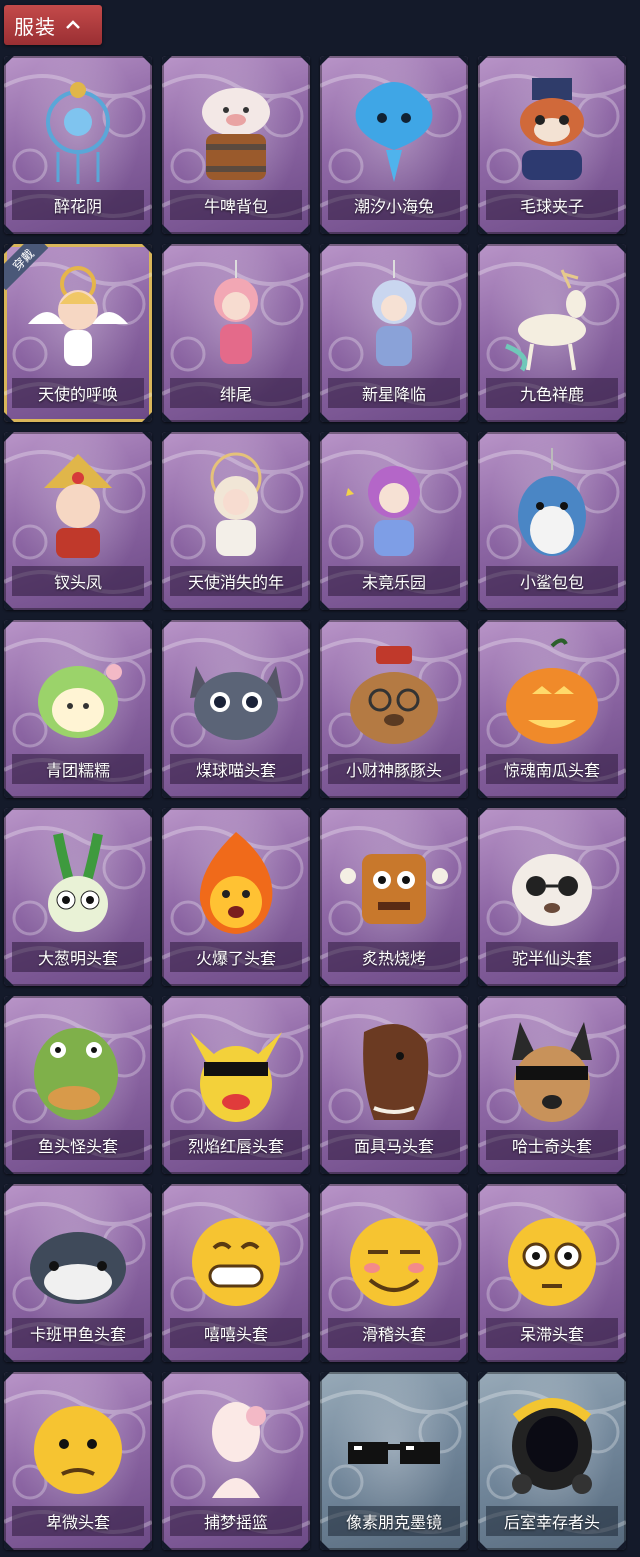 The height and width of the screenshot is (1557, 640). Describe the element at coordinates (35, 26) in the screenshot. I see `costume-category-label: 服装` at that location.